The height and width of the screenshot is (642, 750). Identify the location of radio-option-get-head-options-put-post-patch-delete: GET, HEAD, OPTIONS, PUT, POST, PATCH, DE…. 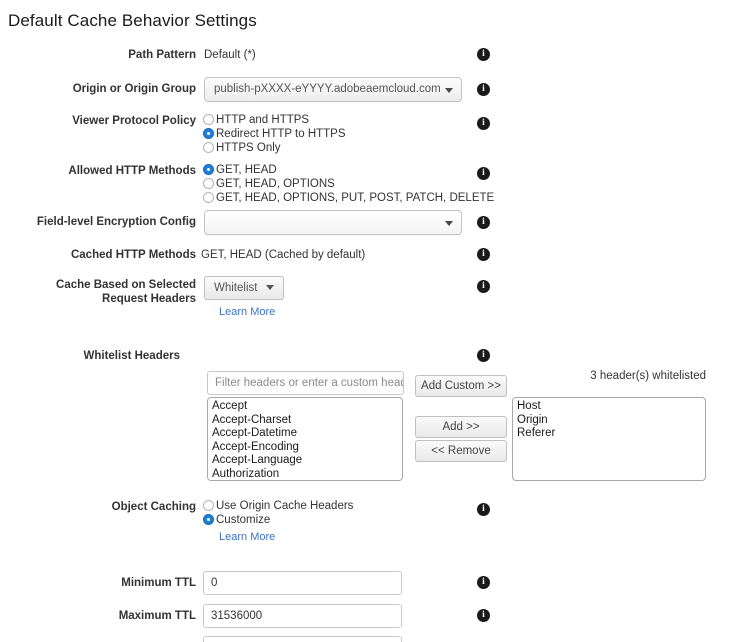
(348, 197).